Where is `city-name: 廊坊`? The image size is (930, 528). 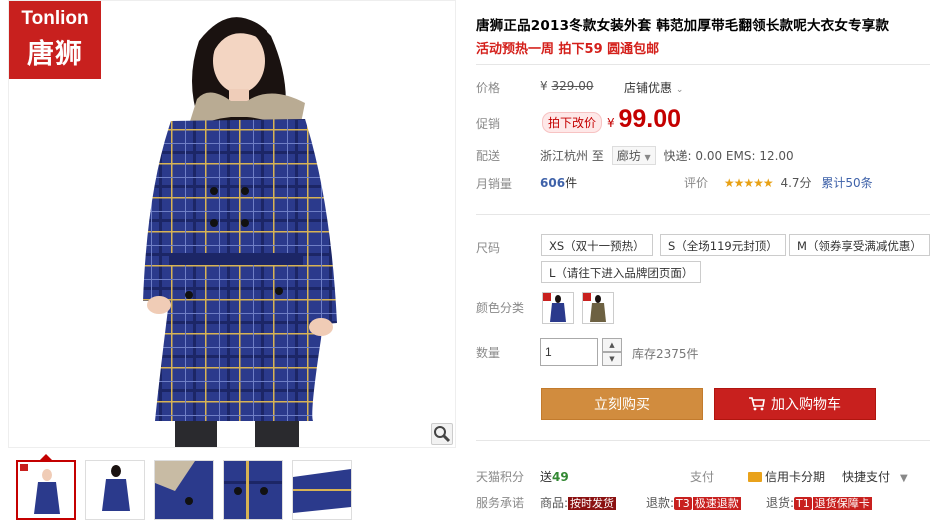
city-name: 廊坊 is located at coordinates (628, 156).